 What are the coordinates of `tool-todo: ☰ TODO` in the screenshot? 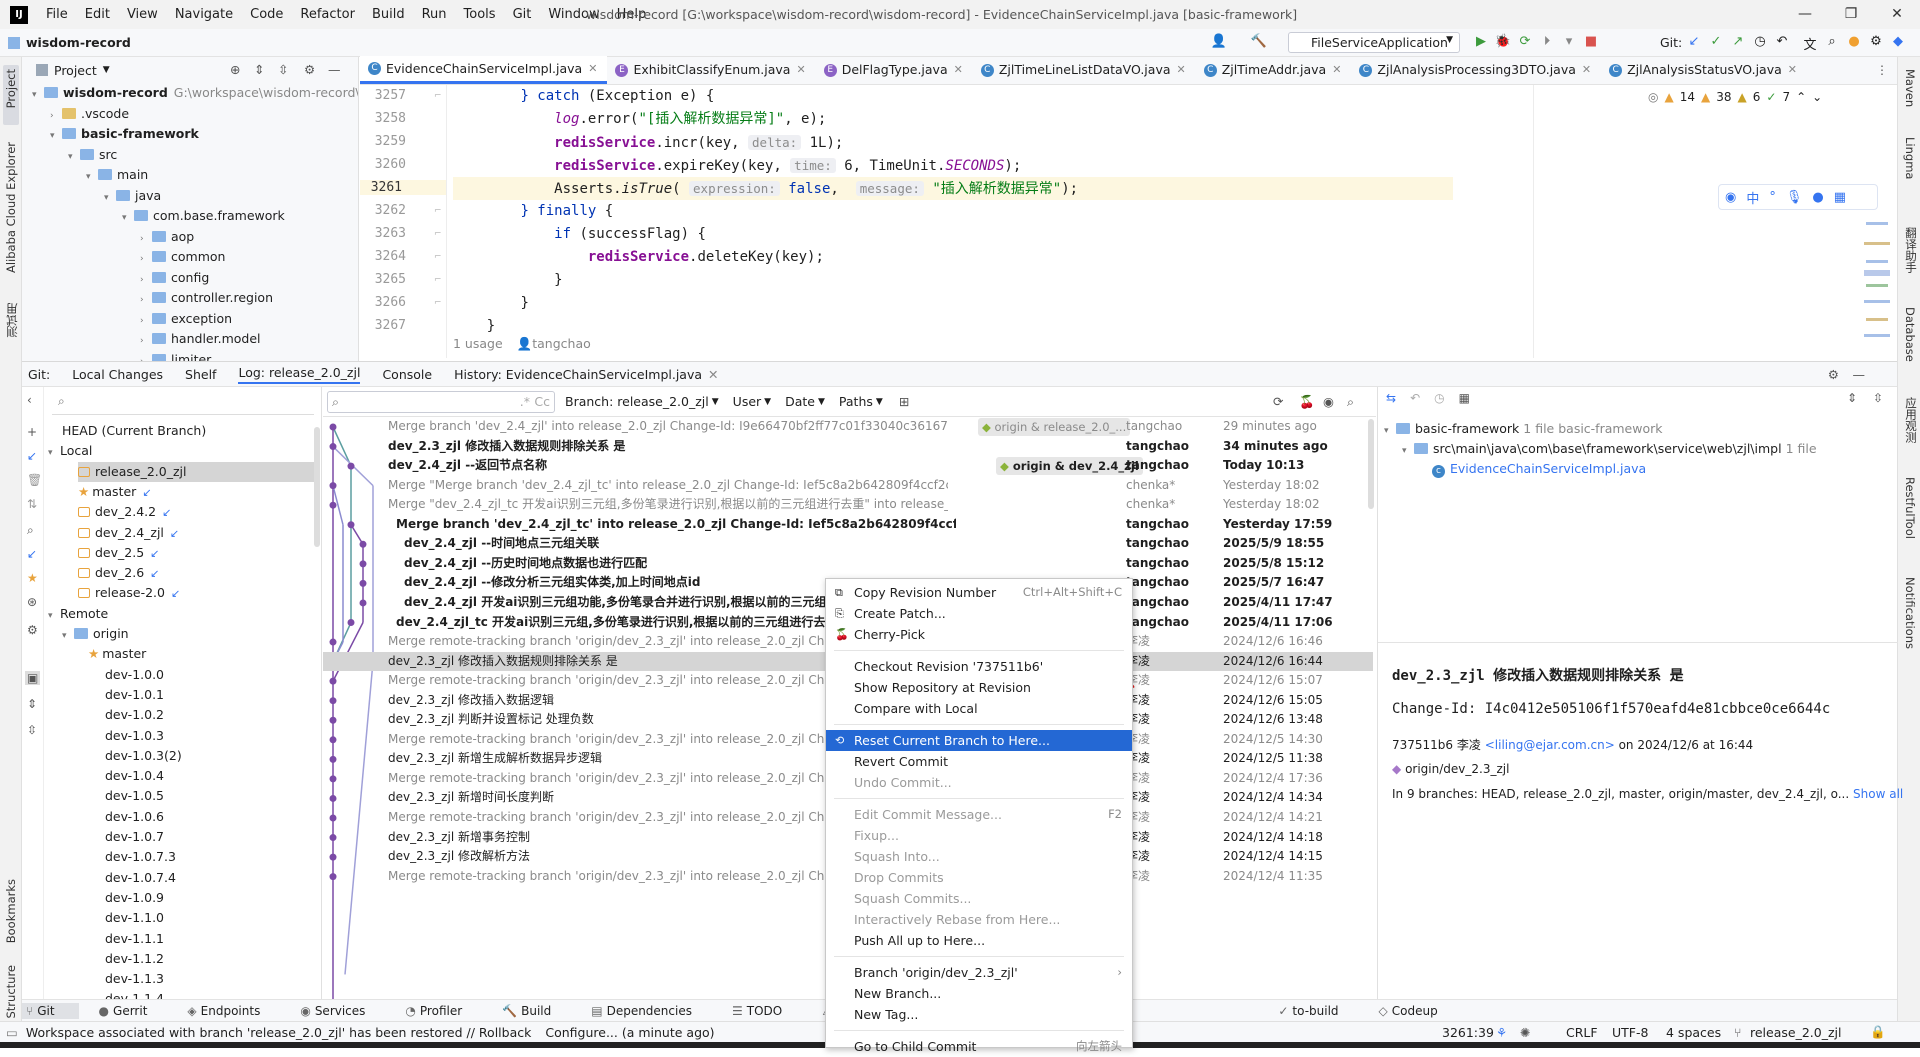 It's located at (767, 1011).